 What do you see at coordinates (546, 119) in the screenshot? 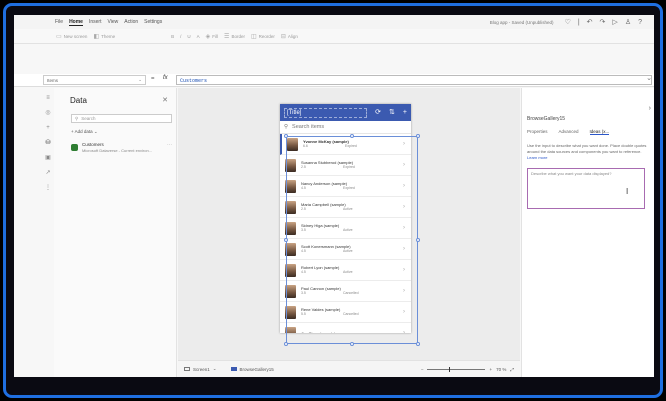
I see `control-name: BrowseGallery15` at bounding box center [546, 119].